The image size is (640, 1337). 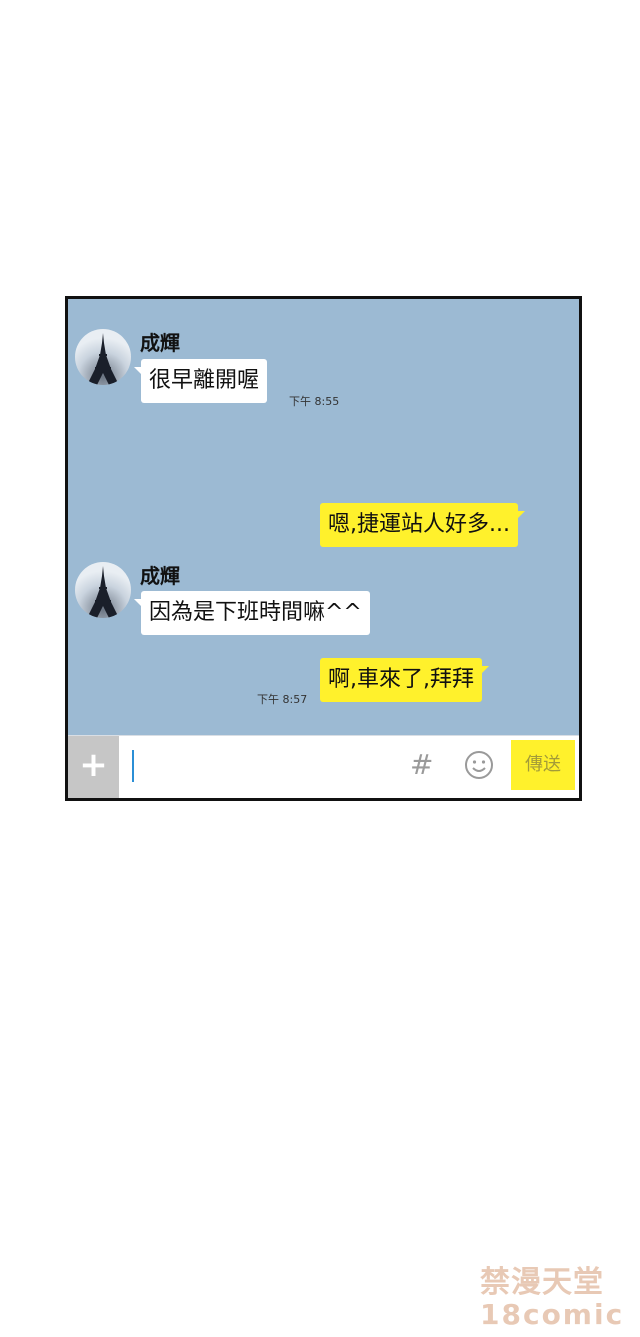 I want to click on text-input-cursor, so click(x=133, y=766).